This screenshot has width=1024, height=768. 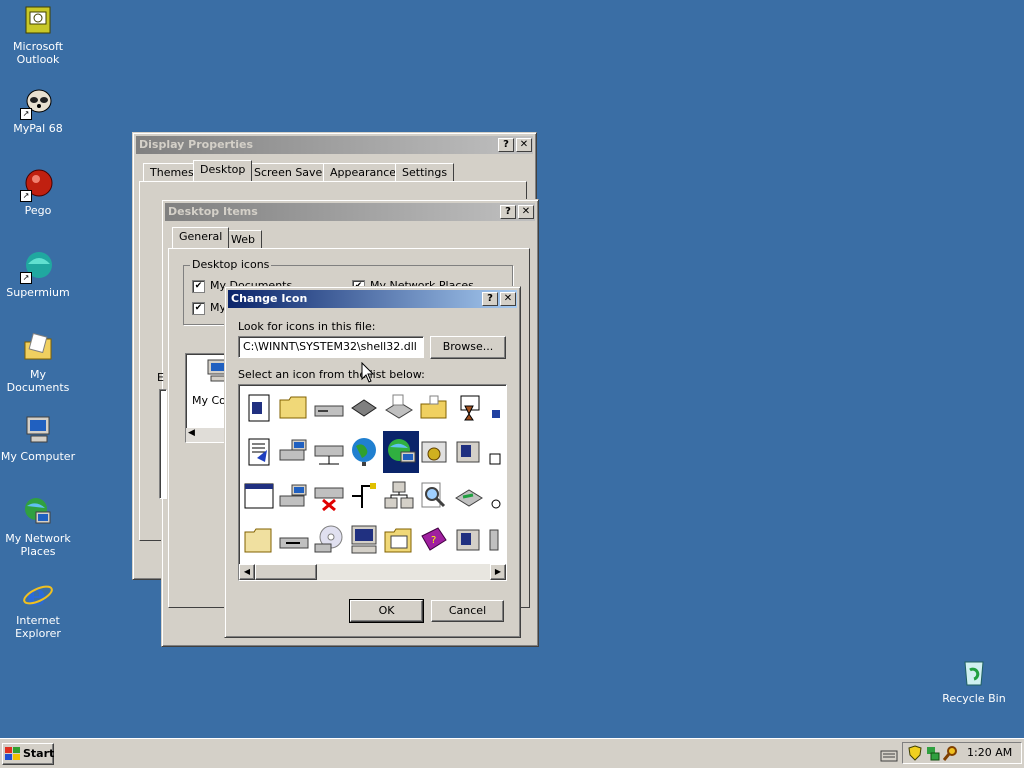 What do you see at coordinates (198, 286) in the screenshot?
I see `checkbox-my-documents: ✔` at bounding box center [198, 286].